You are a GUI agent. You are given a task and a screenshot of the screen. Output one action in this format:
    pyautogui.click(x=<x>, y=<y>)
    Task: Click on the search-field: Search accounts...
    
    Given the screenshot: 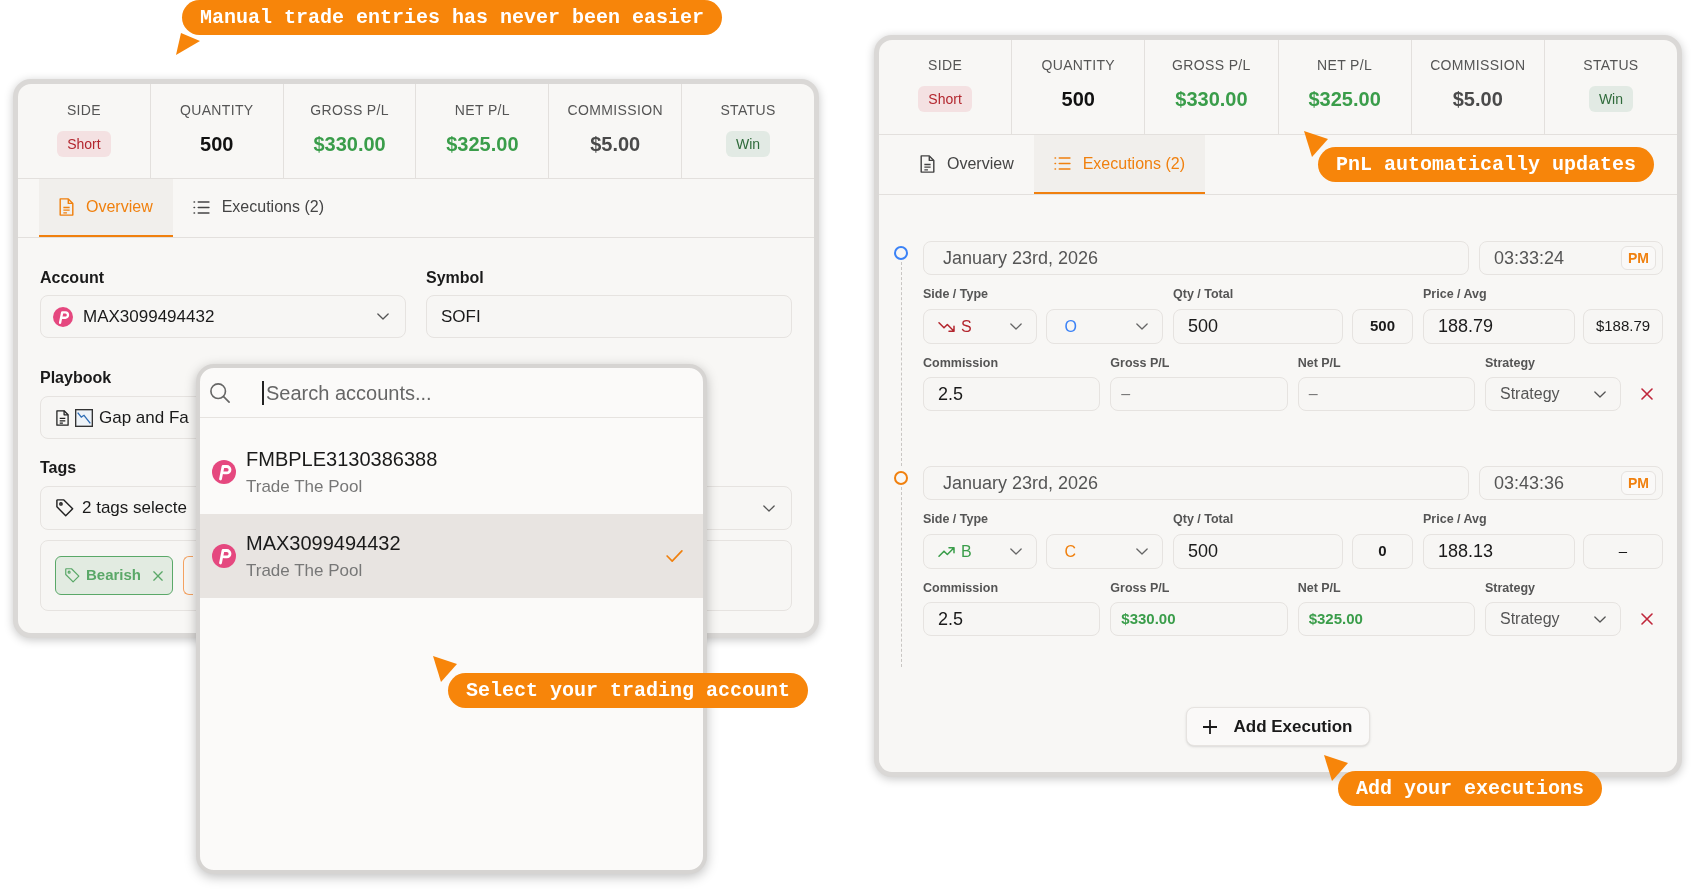 What is the action you would take?
    pyautogui.click(x=476, y=392)
    